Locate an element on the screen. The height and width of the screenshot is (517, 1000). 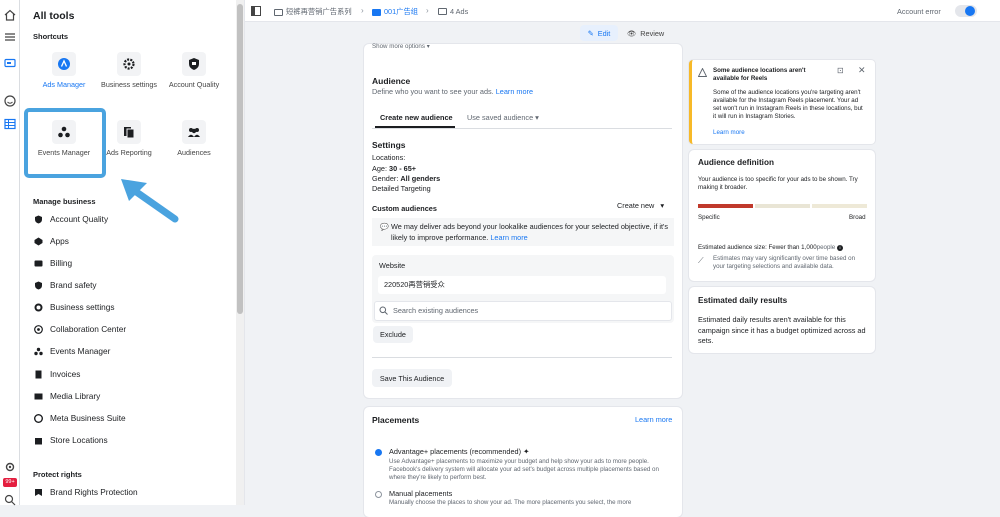
edit-button: ✎ Edit is located at coordinates (599, 33).